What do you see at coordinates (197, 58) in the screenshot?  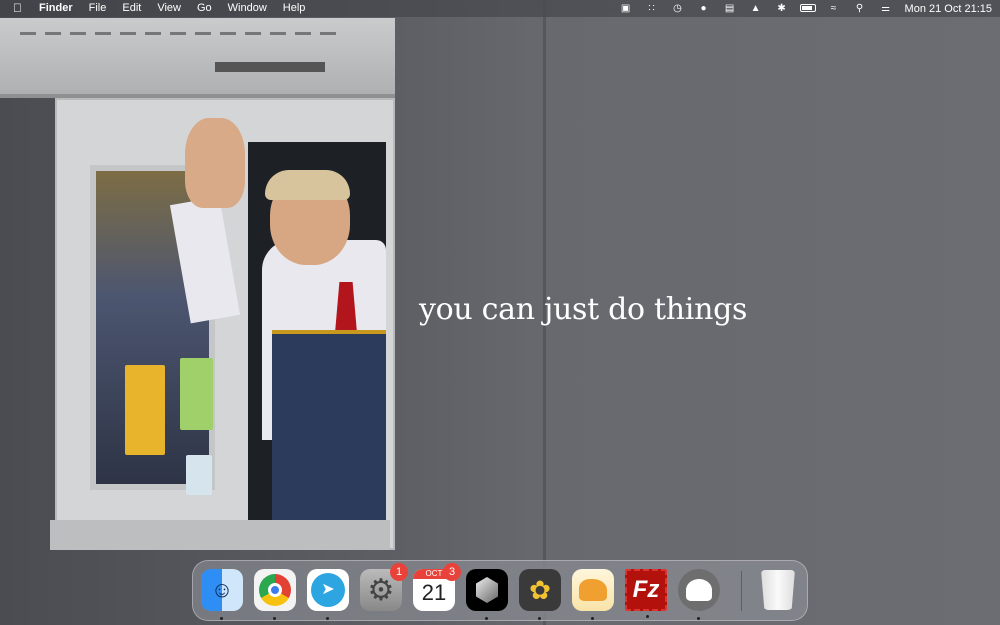 I see `window-awning` at bounding box center [197, 58].